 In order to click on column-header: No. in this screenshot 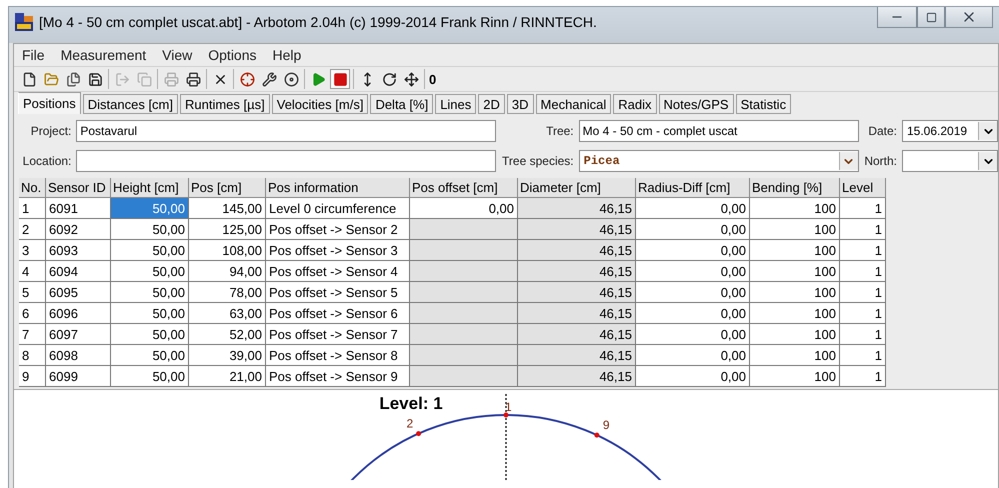, I will do `click(32, 188)`.